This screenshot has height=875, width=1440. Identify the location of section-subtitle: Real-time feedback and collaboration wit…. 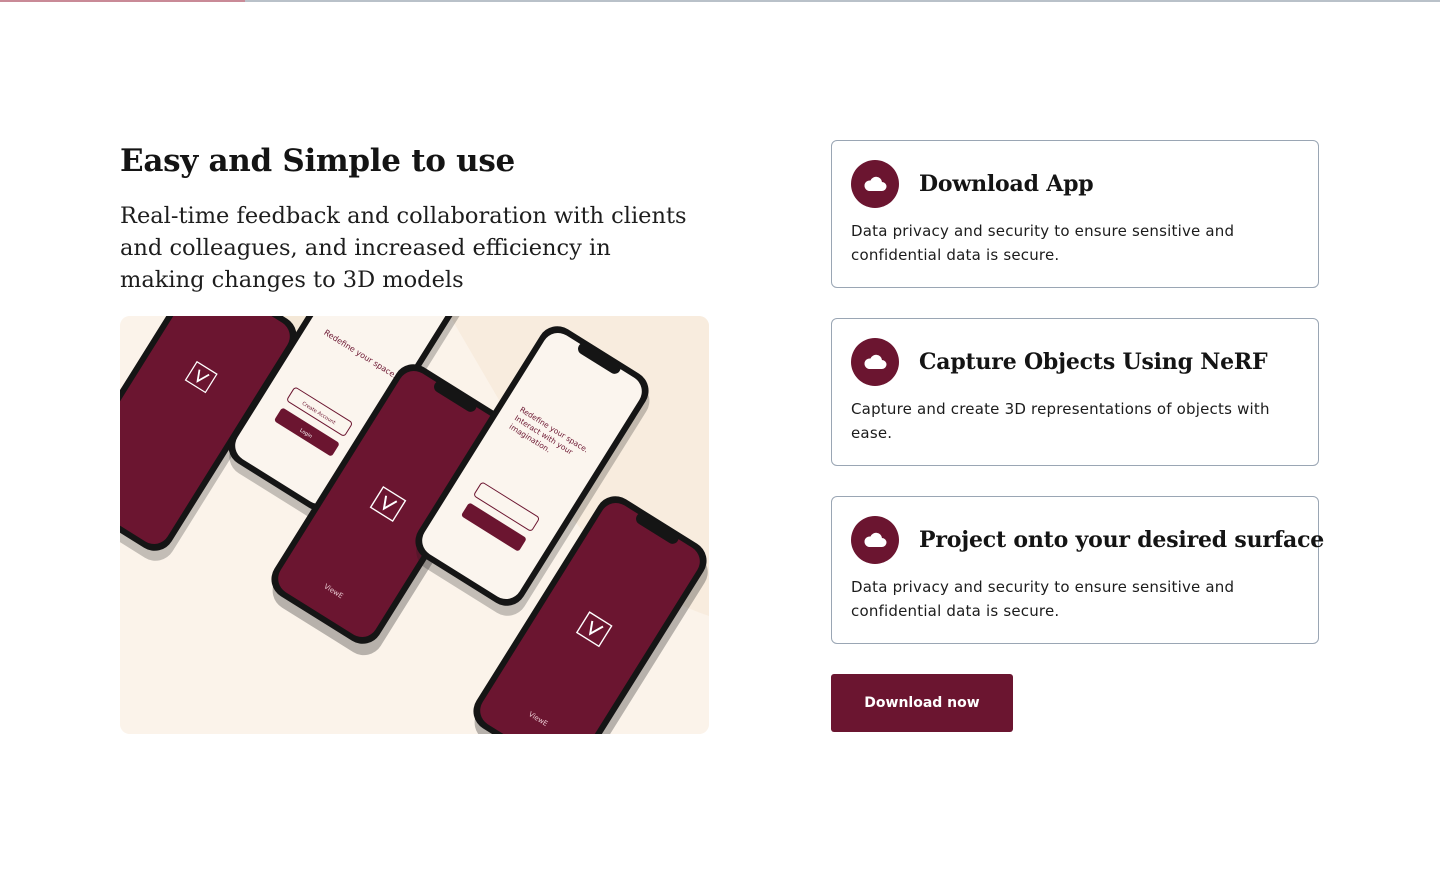
(403, 248).